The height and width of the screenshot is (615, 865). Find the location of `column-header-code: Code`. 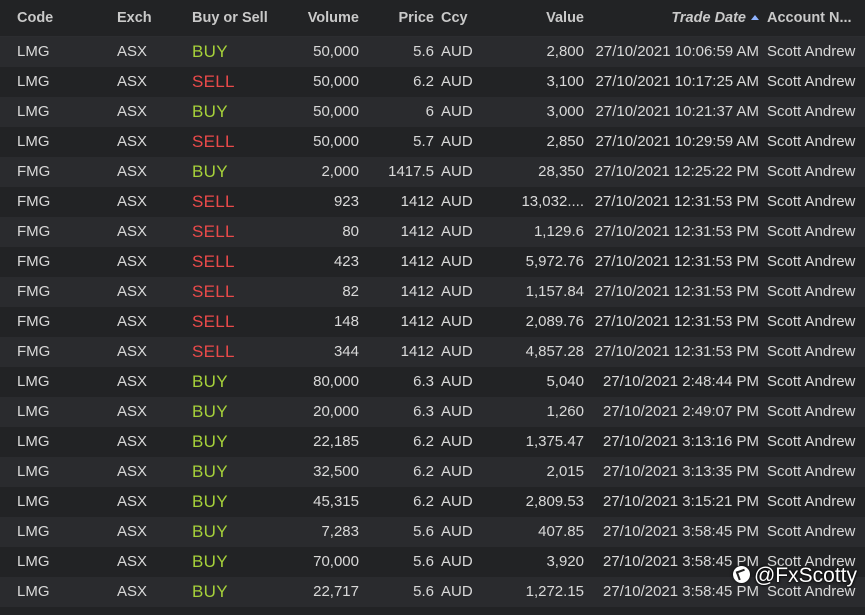

column-header-code: Code is located at coordinates (62, 18).